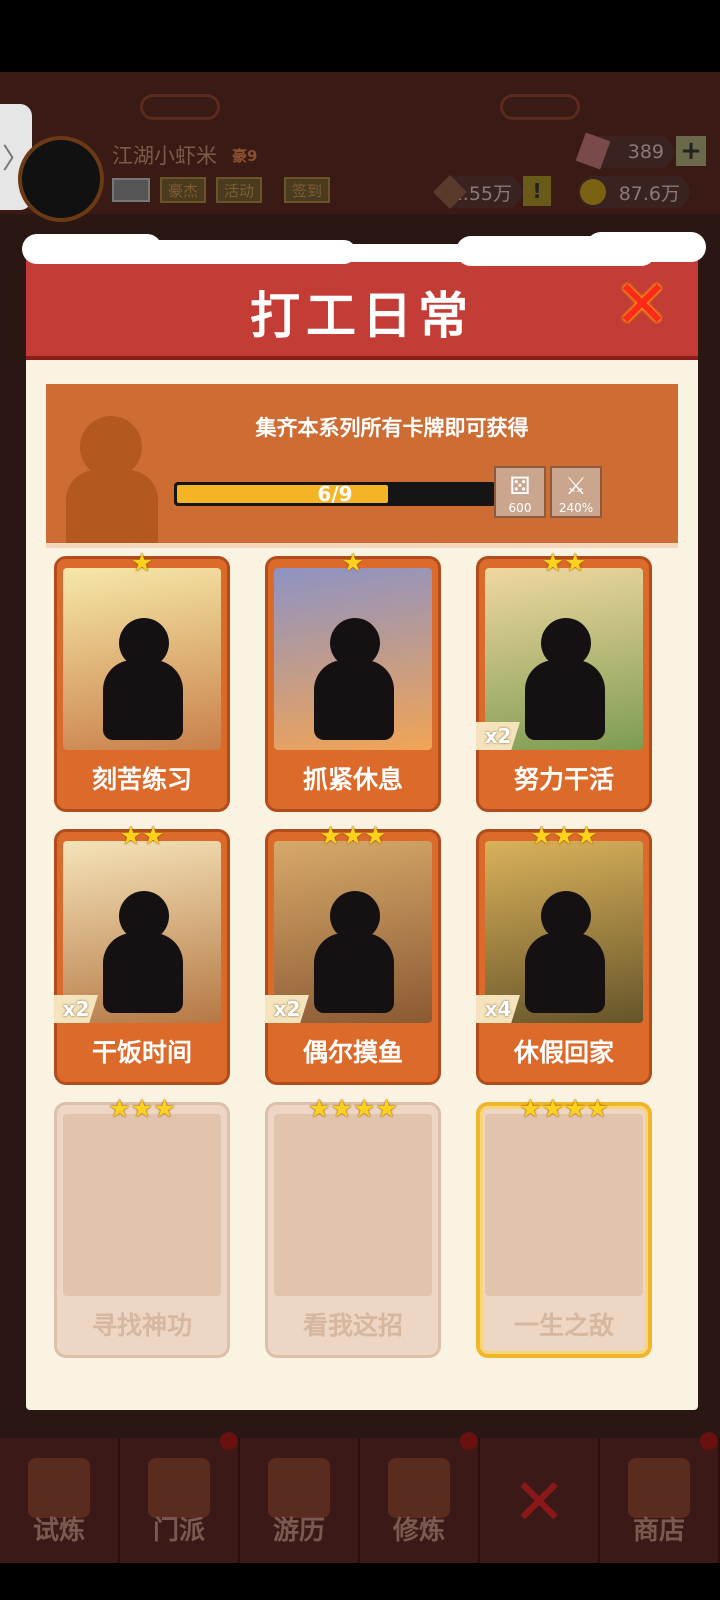 The height and width of the screenshot is (1600, 720). What do you see at coordinates (392, 428) in the screenshot?
I see `banner-text: 集齐本系列所有卡牌即可获得` at bounding box center [392, 428].